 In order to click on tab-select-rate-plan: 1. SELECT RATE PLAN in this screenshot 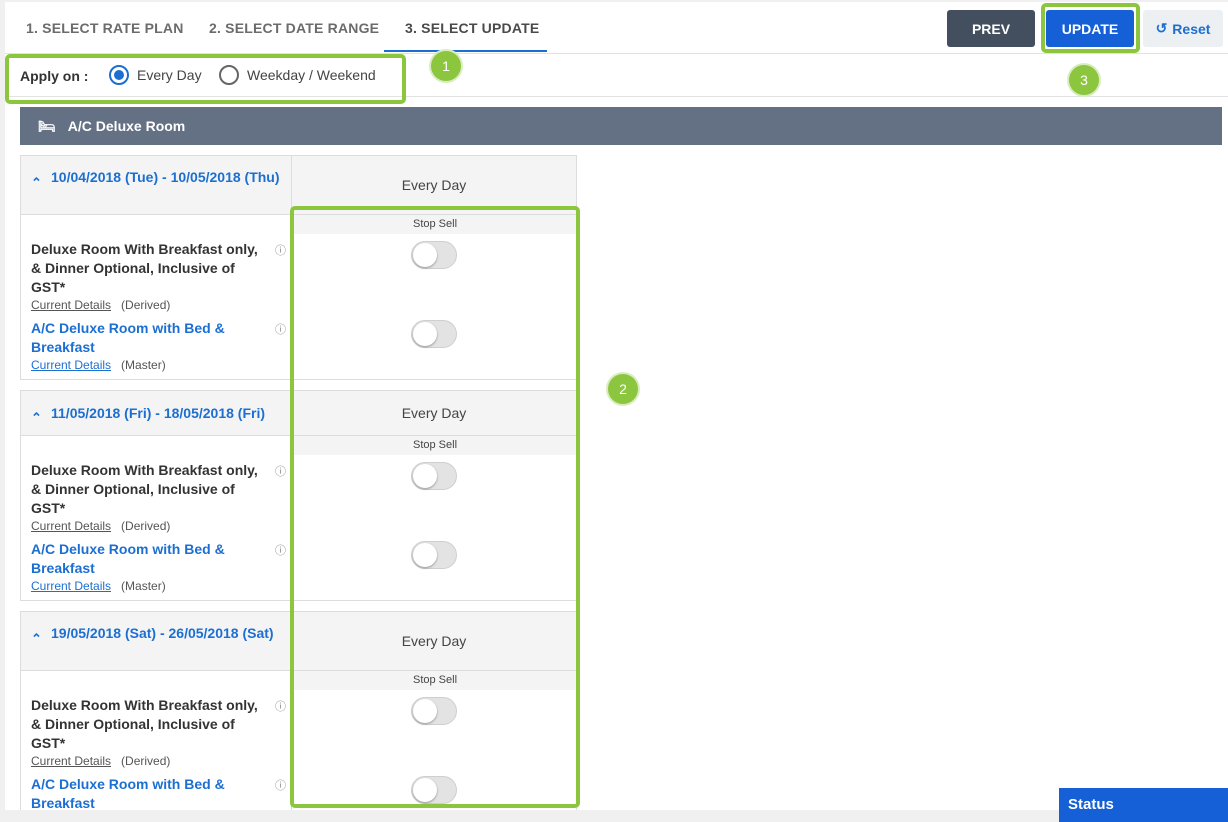, I will do `click(105, 28)`.